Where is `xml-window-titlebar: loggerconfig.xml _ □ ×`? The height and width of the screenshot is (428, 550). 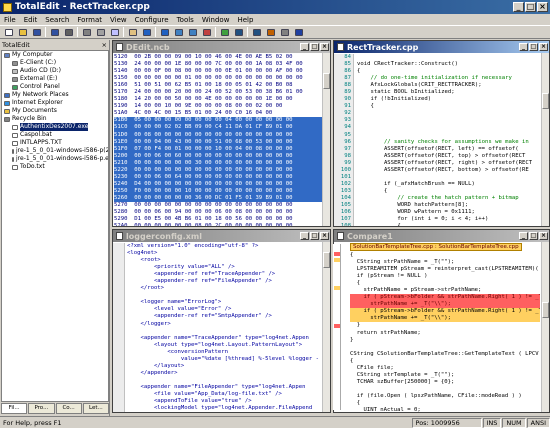
xml-window-titlebar: loggerconfig.xml _ □ × is located at coordinates (221, 236).